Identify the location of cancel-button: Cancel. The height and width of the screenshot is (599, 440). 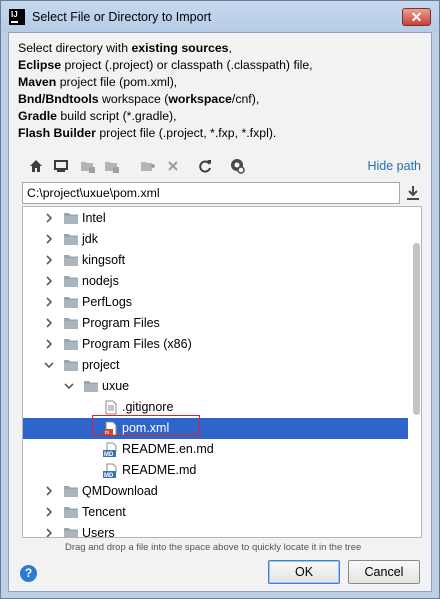
(384, 572).